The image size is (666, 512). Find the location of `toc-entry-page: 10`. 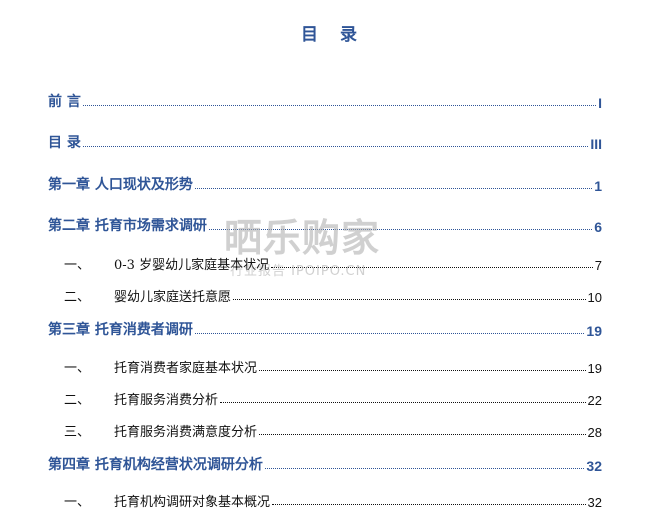

toc-entry-page: 10 is located at coordinates (594, 297).